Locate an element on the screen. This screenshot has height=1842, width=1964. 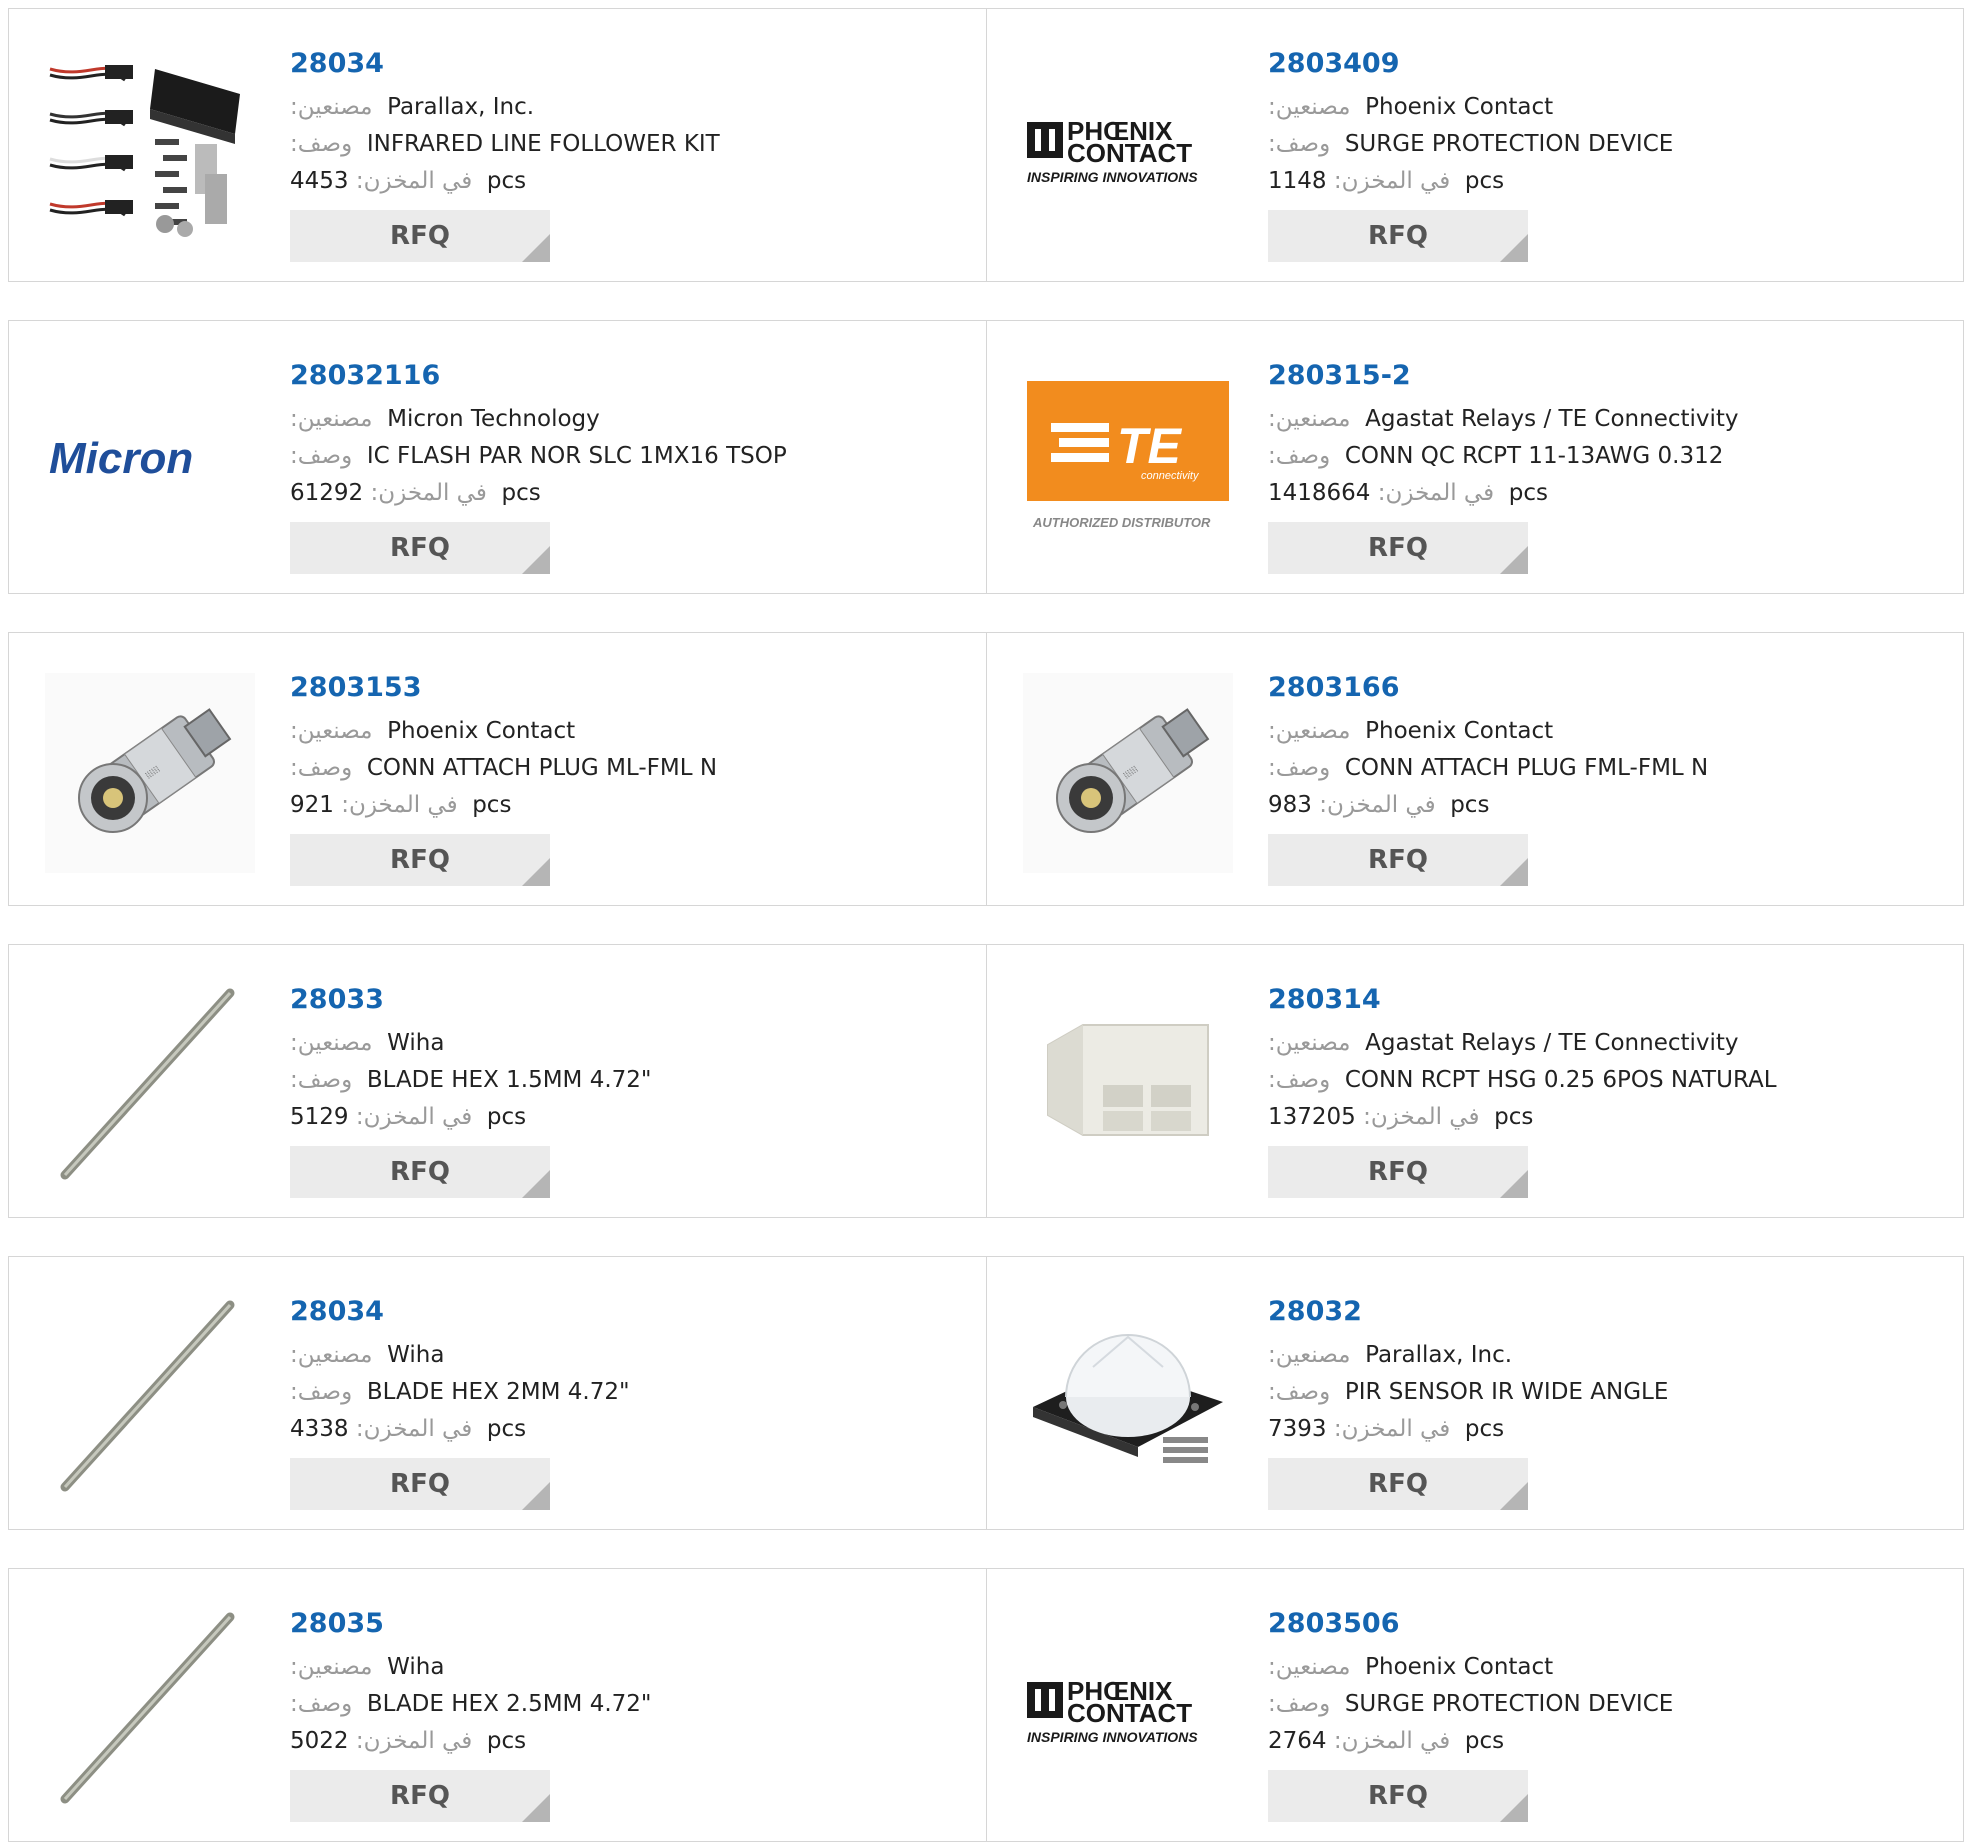
stock-value: 4453 is located at coordinates (319, 181).